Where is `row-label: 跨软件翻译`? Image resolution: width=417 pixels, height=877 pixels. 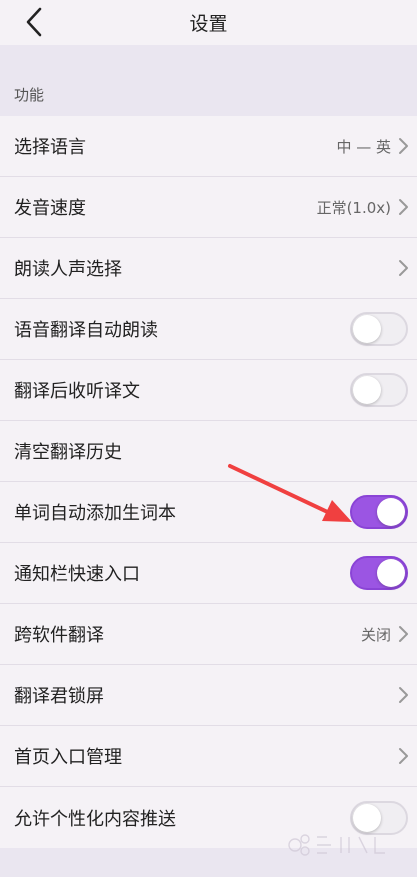 row-label: 跨软件翻译 is located at coordinates (59, 635).